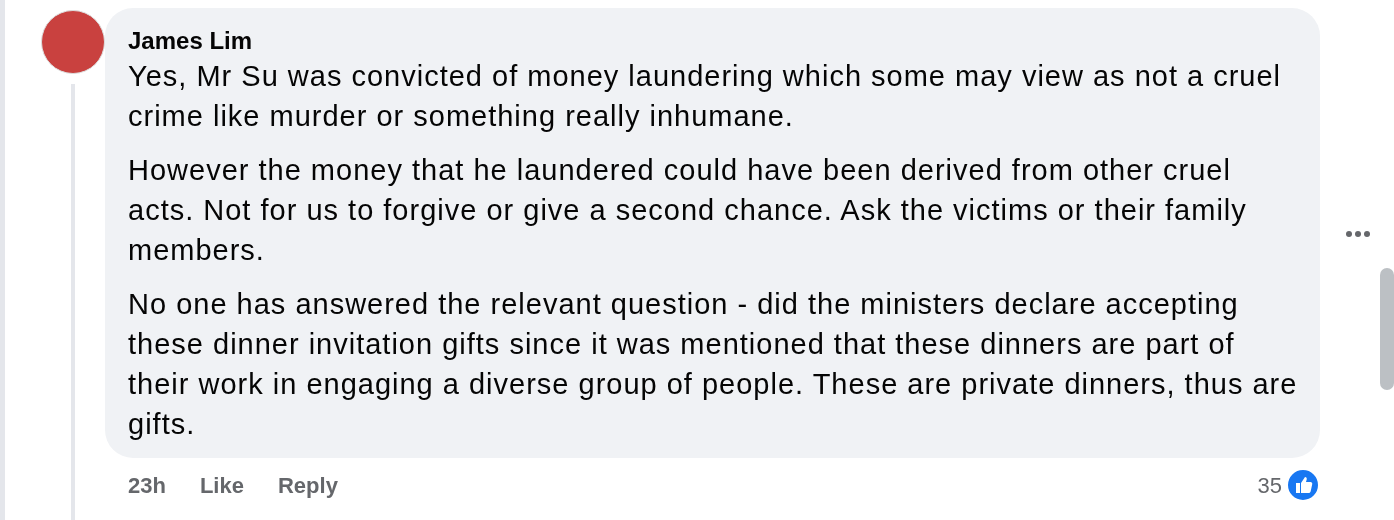  Describe the element at coordinates (1387, 329) in the screenshot. I see `scrollbar-thumb` at that location.